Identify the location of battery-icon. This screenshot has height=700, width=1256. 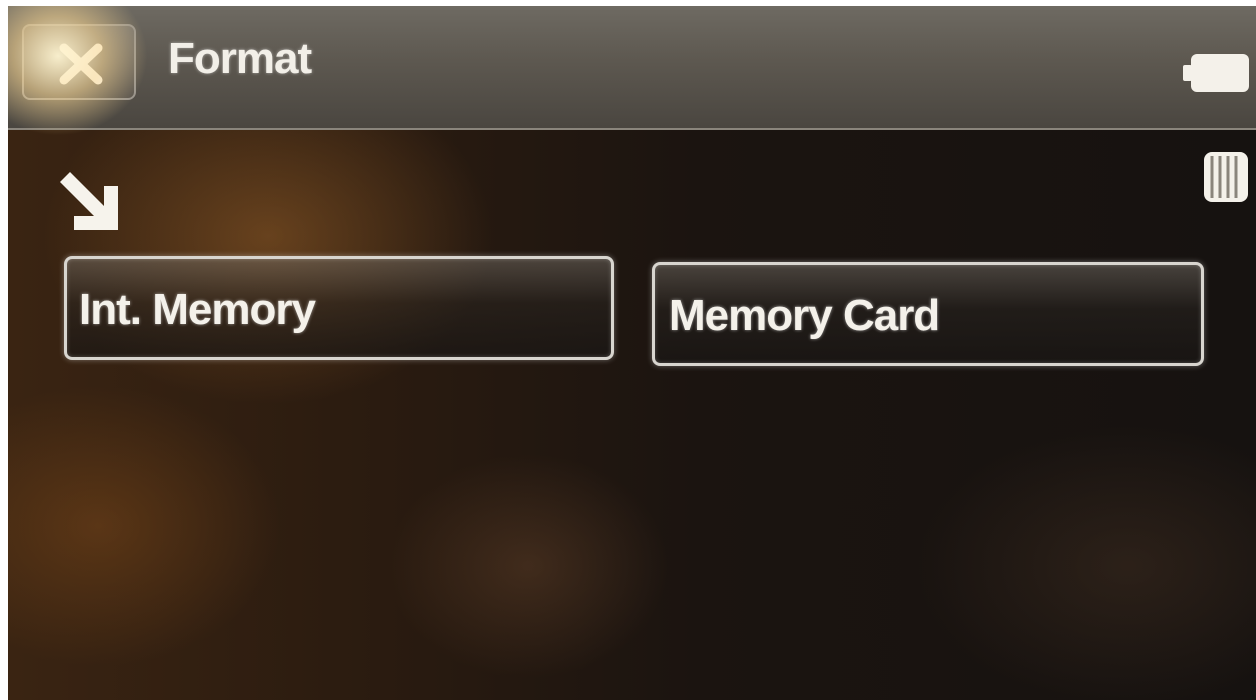
(1216, 73).